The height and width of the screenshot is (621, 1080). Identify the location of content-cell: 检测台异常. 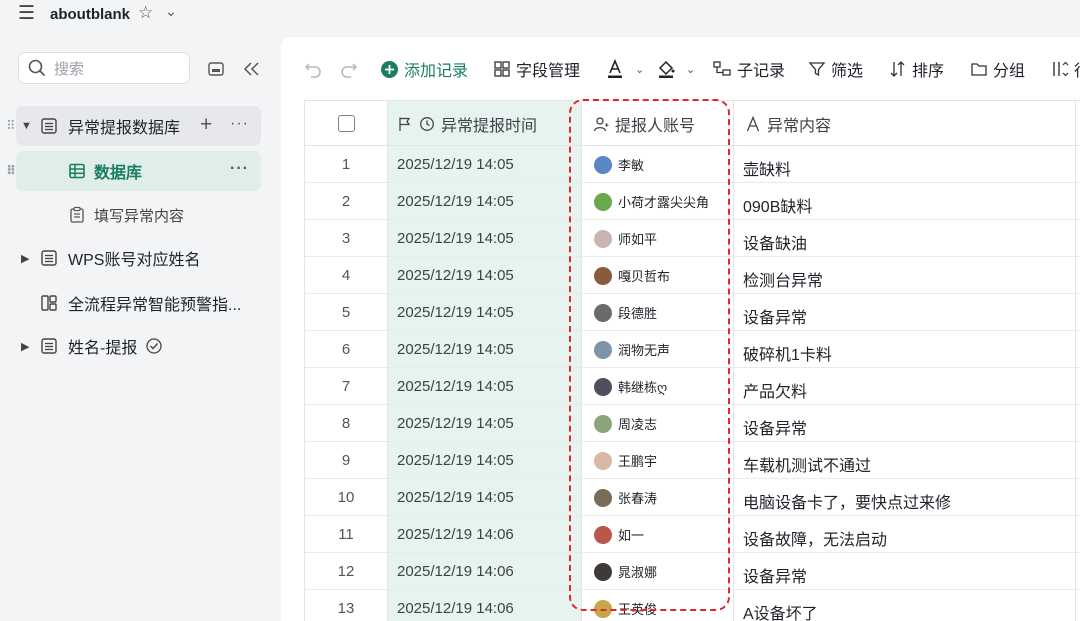
(783, 279).